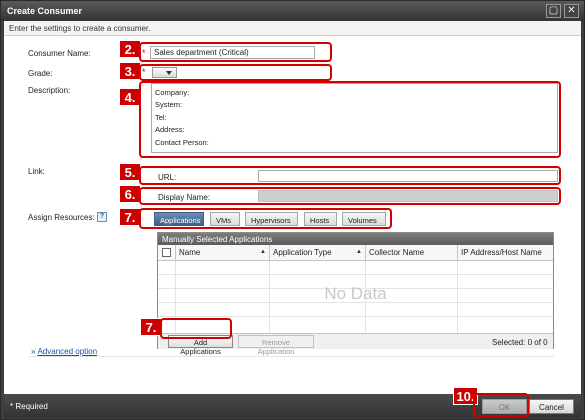 This screenshot has width=585, height=420. Describe the element at coordinates (520, 342) in the screenshot. I see `selected-count: Selected: 0 of 0` at that location.